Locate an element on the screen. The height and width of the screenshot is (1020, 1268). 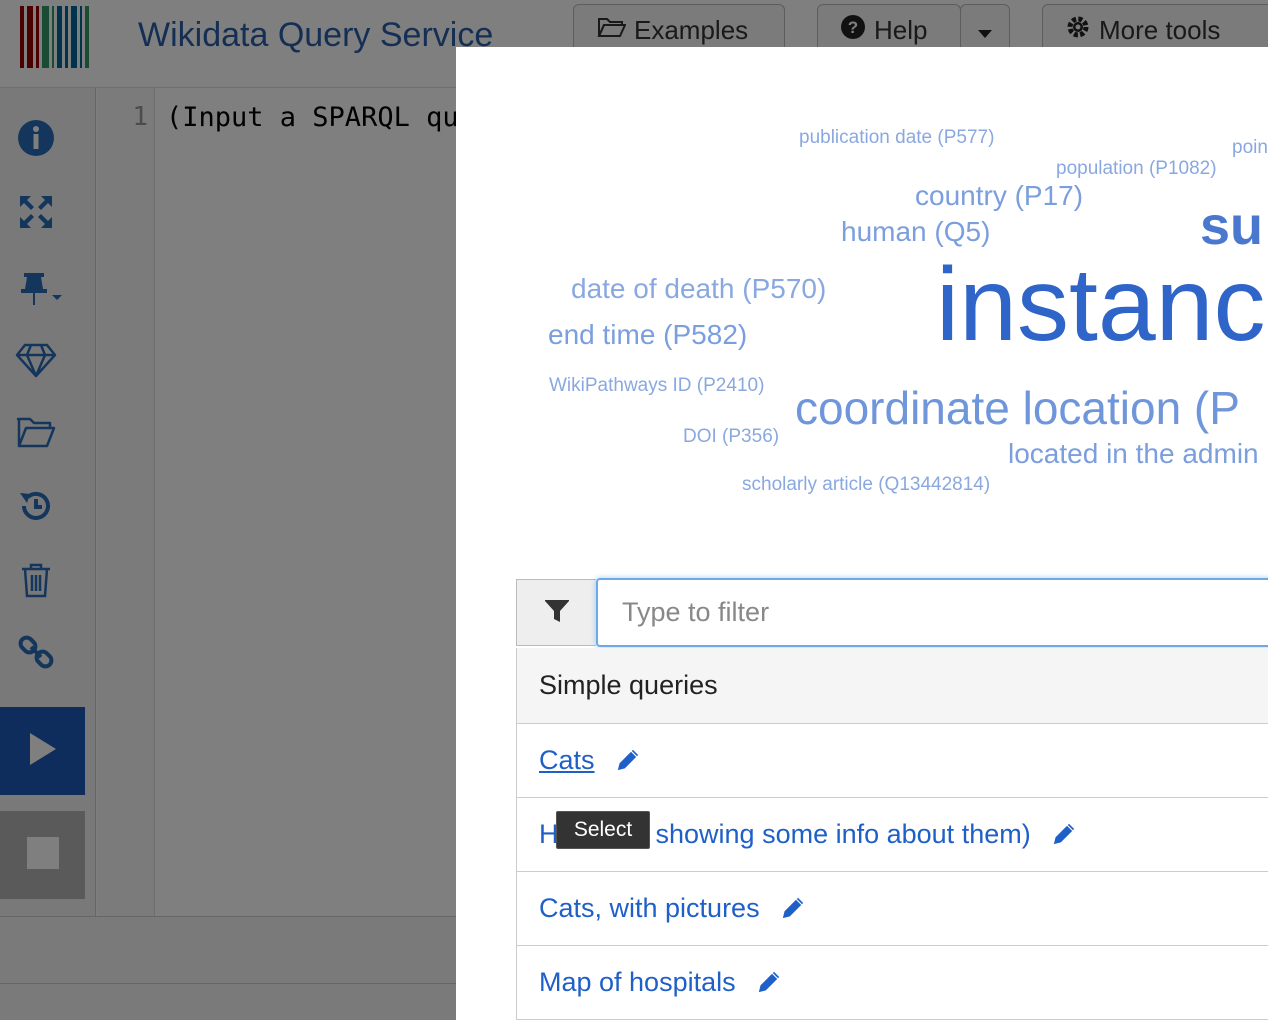
cloud-word: date of death (P570) is located at coordinates (698, 289).